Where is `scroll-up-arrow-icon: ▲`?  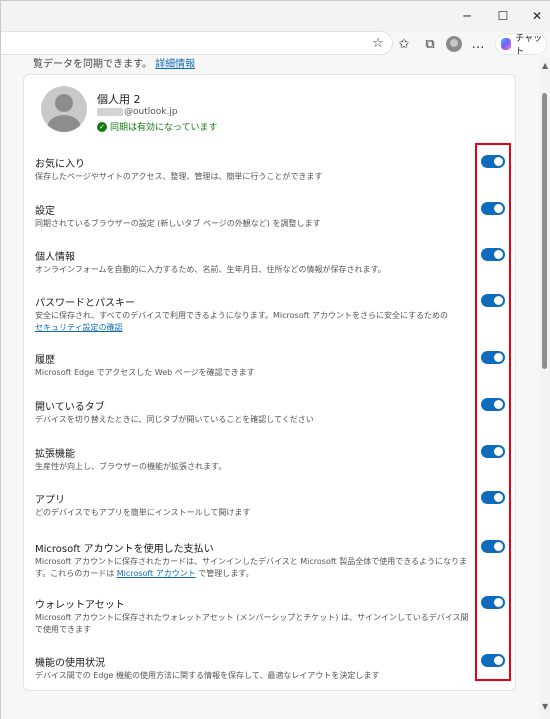
scroll-up-arrow-icon: ▲ is located at coordinates (545, 65).